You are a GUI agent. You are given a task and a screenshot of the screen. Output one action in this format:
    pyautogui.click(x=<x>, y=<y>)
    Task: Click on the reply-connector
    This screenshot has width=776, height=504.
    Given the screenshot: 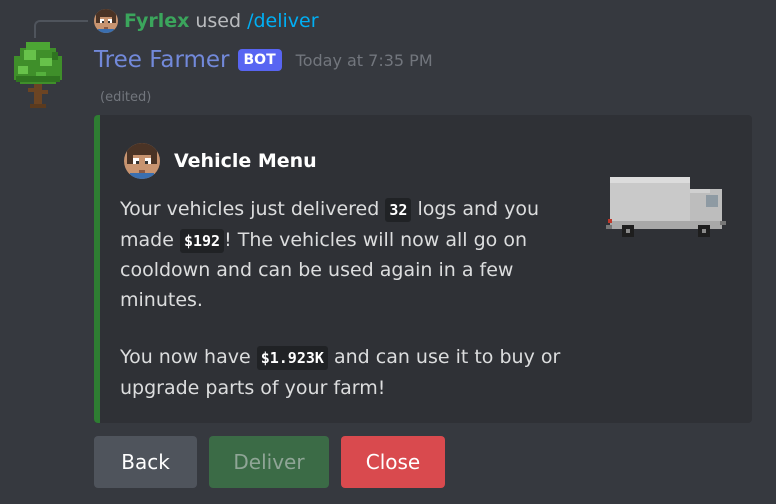 What is the action you would take?
    pyautogui.click(x=61, y=29)
    